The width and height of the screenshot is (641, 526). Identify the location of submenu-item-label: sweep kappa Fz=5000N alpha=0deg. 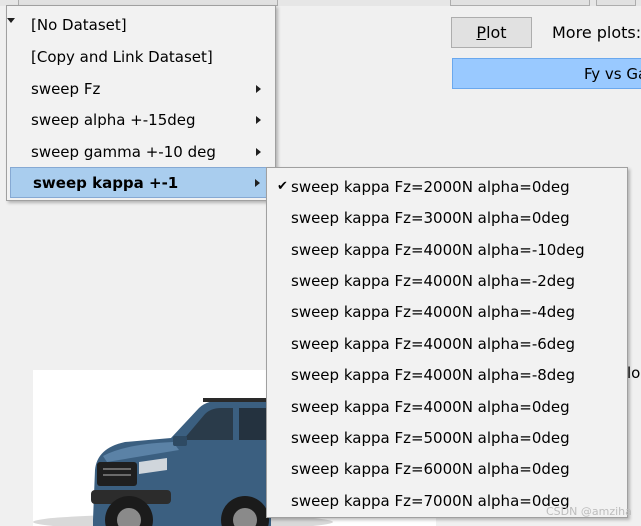
(430, 437).